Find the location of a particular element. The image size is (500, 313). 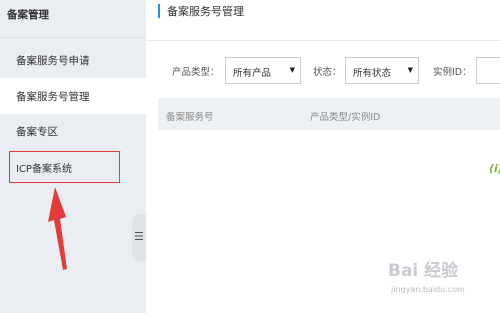

status-label: 状态： is located at coordinates (327, 72).